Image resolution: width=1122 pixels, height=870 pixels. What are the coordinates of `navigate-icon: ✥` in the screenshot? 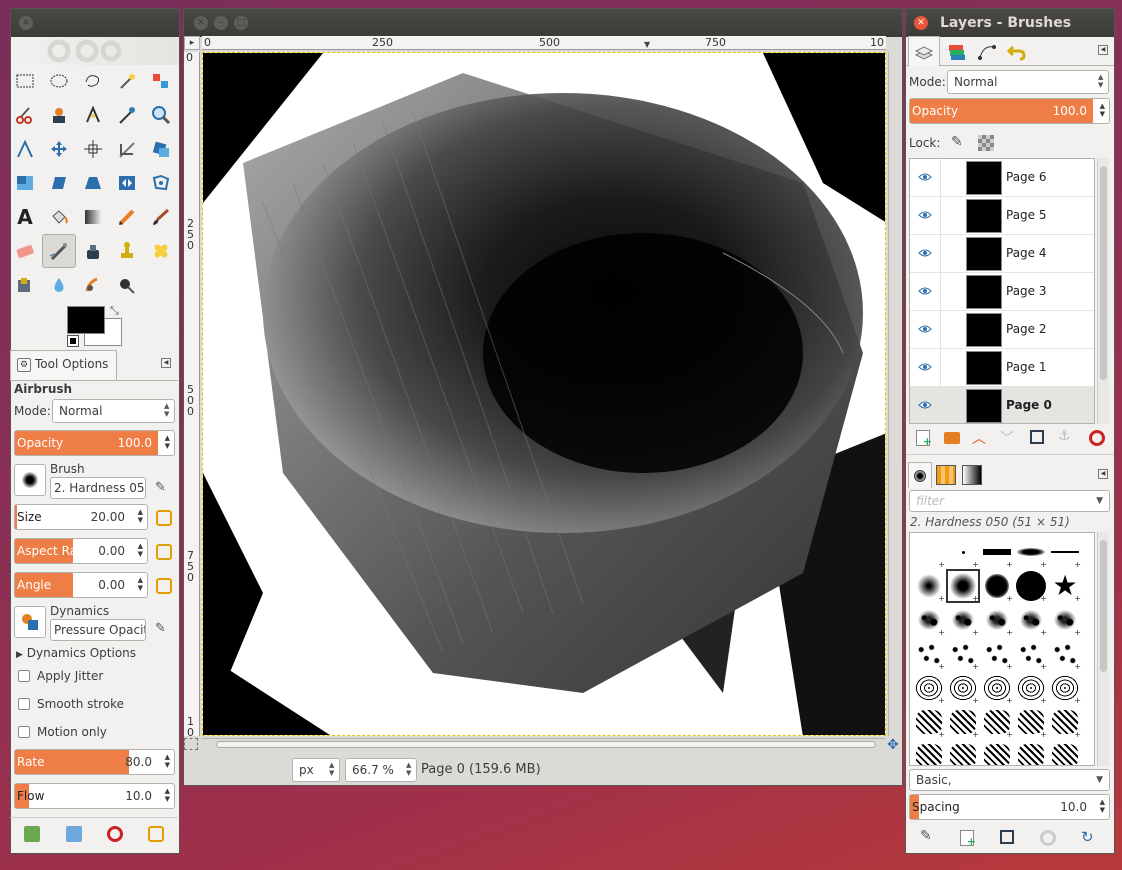 It's located at (893, 745).